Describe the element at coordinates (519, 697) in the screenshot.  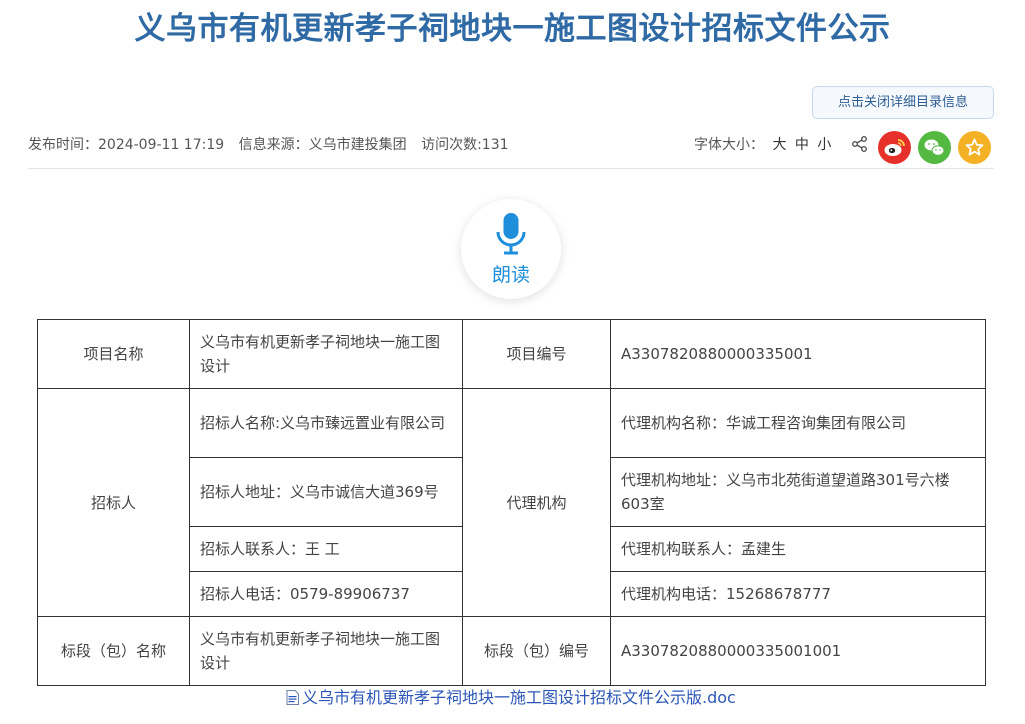
I see `attachment-filename: 义乌市有机更新孝子祠地块一施工图设计招标文件公示版.doc` at that location.